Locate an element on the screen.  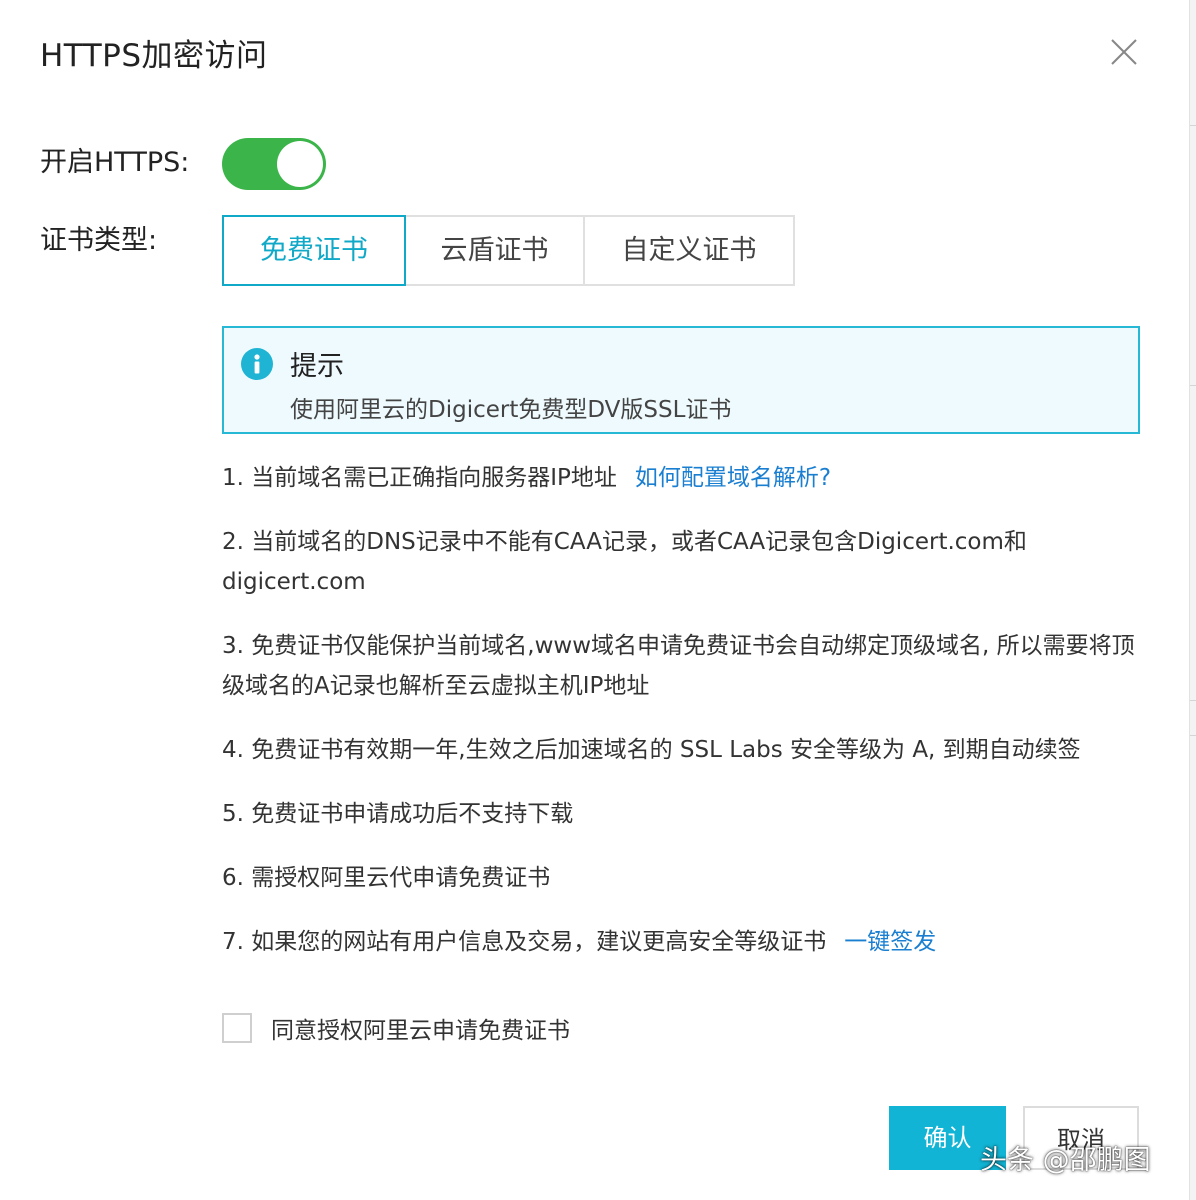
info-icon is located at coordinates (257, 364).